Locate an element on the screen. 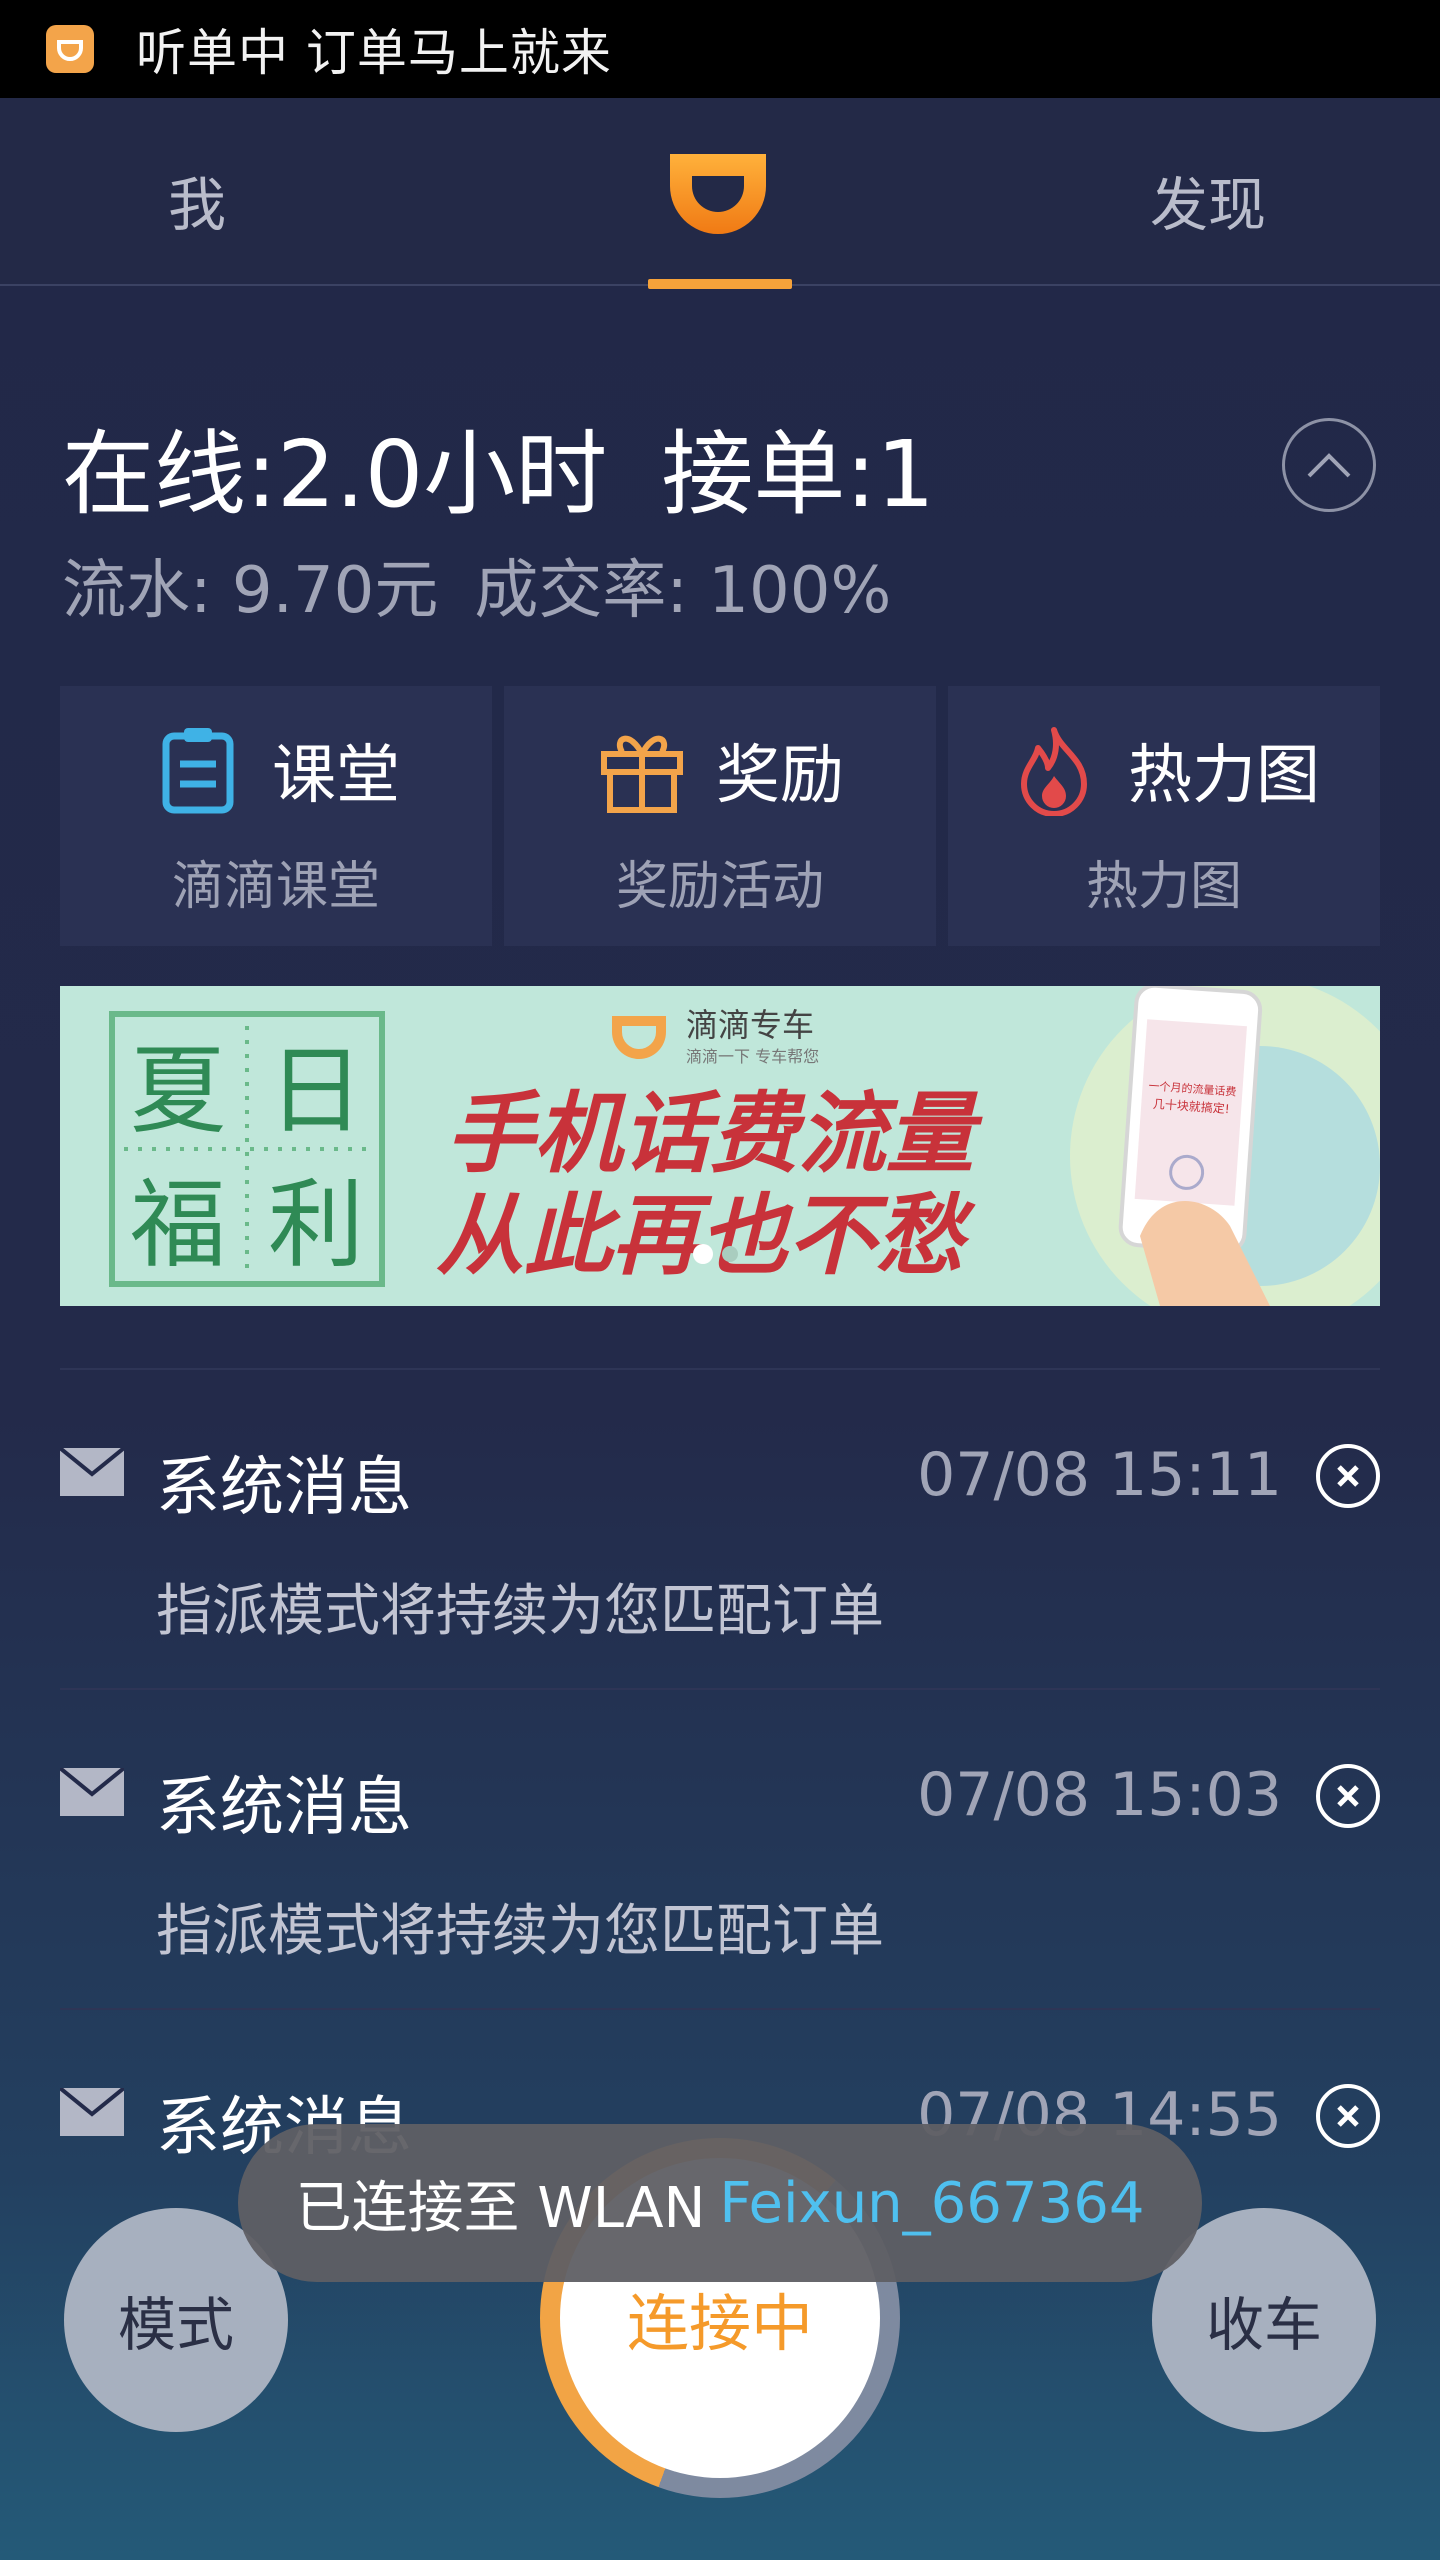 The width and height of the screenshot is (1440, 2560). toast-text: 已连接至 WLAN is located at coordinates (500, 2208).